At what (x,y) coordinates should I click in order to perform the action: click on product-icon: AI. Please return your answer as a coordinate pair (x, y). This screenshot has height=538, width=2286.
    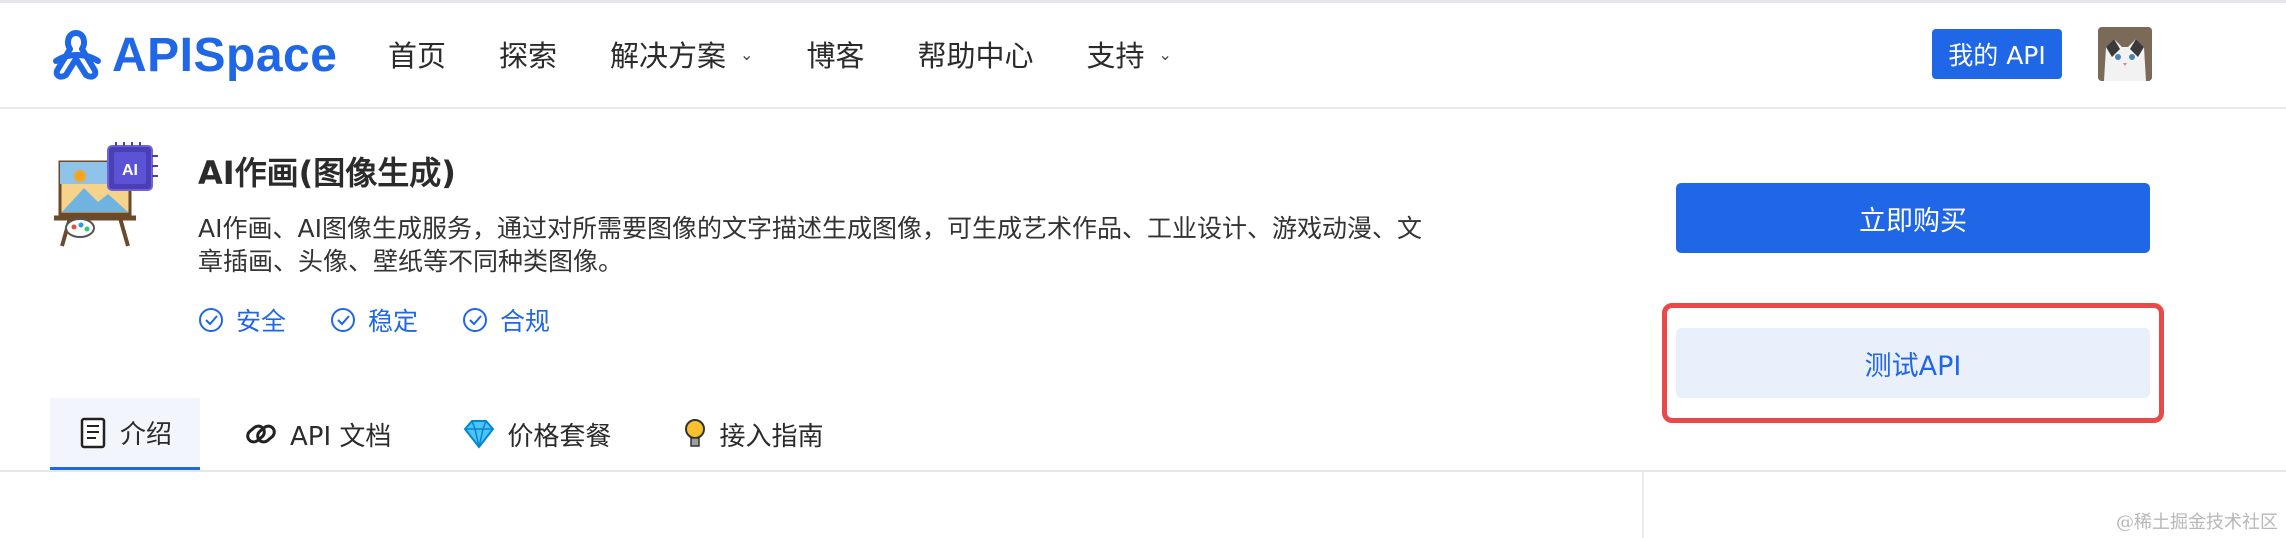
    Looking at the image, I should click on (105, 197).